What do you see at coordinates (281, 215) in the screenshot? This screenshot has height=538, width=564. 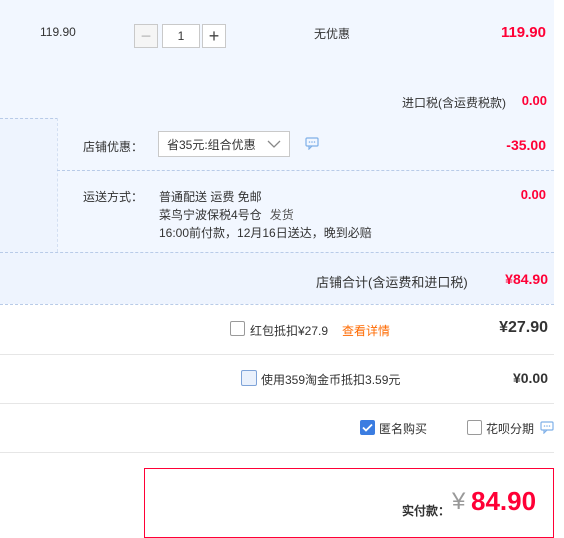 I see `ship-text: 发货` at bounding box center [281, 215].